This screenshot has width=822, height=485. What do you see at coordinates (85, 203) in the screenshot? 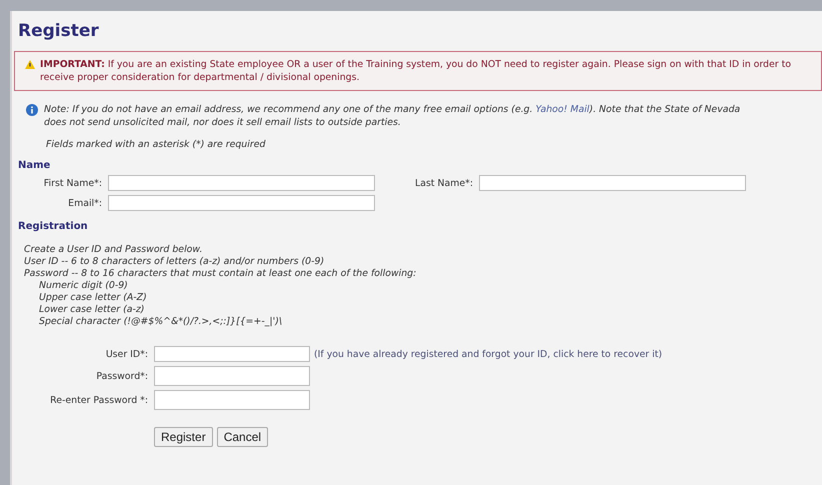
I see `field-label: Email*:` at bounding box center [85, 203].